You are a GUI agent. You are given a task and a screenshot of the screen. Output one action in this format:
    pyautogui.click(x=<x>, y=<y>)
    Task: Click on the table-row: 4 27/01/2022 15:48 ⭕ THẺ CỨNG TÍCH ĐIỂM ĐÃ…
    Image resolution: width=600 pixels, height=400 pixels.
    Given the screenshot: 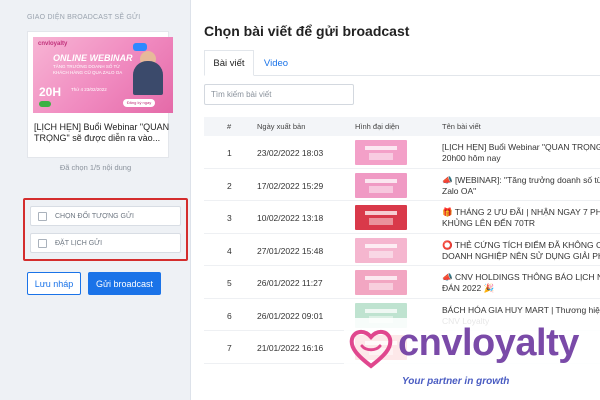 What is the action you would take?
    pyautogui.click(x=402, y=250)
    